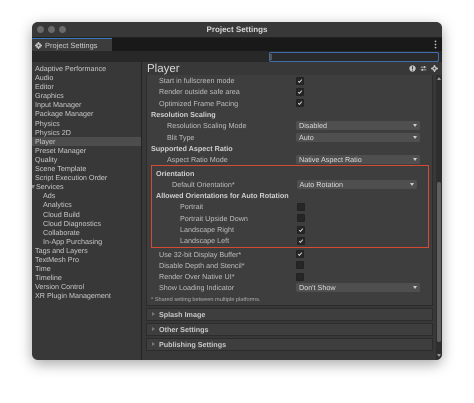 This screenshot has width=474, height=403. What do you see at coordinates (435, 44) in the screenshot?
I see `more-menu-icon` at bounding box center [435, 44].